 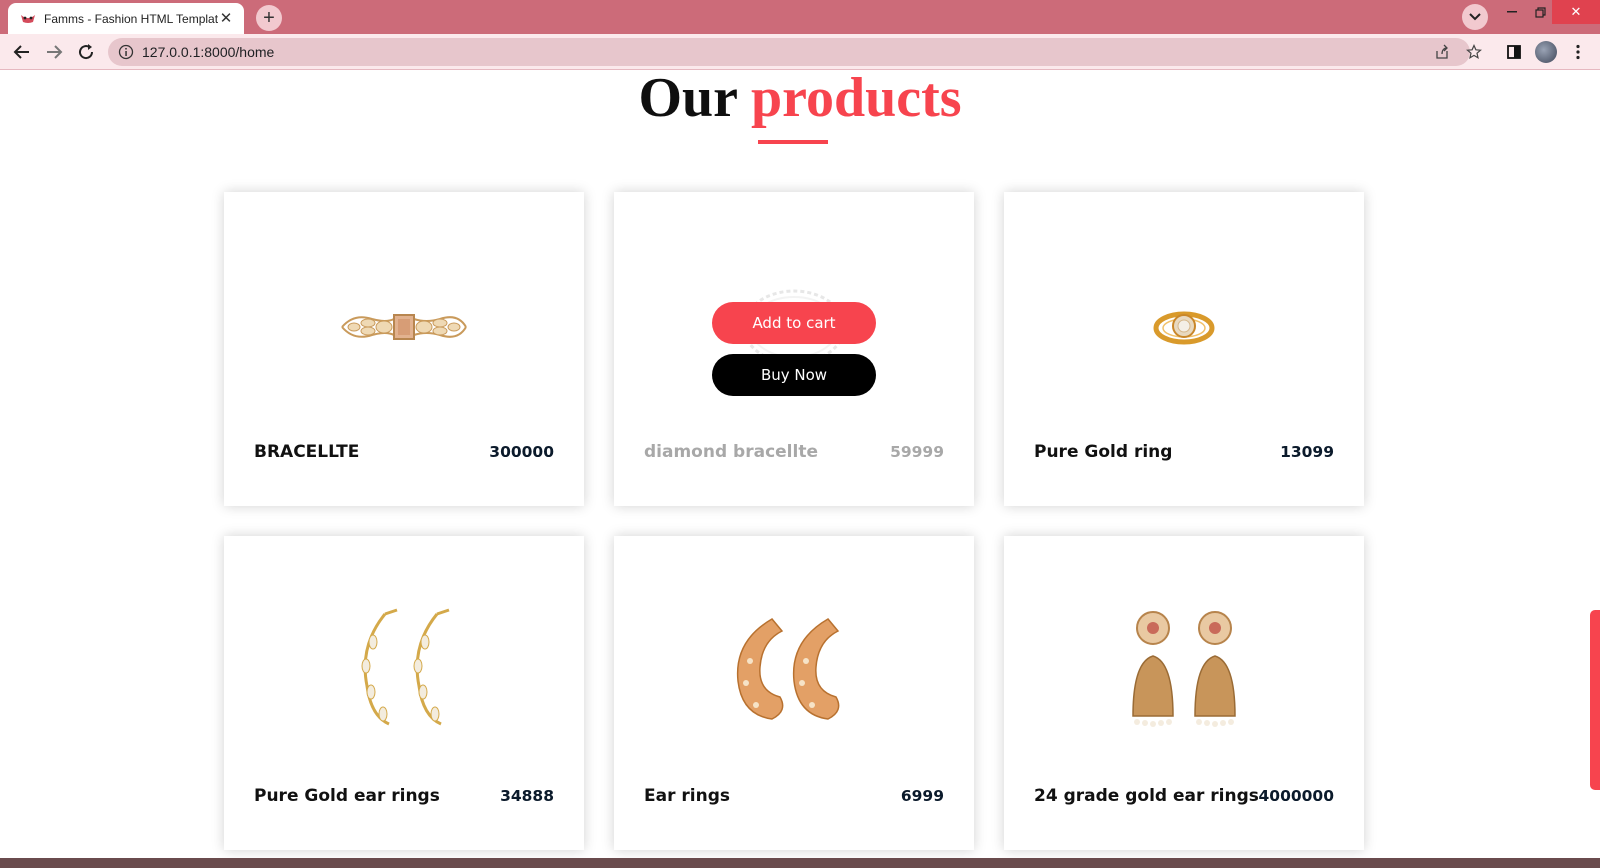 What do you see at coordinates (1595, 700) in the screenshot?
I see `scrollbar-thumb` at bounding box center [1595, 700].